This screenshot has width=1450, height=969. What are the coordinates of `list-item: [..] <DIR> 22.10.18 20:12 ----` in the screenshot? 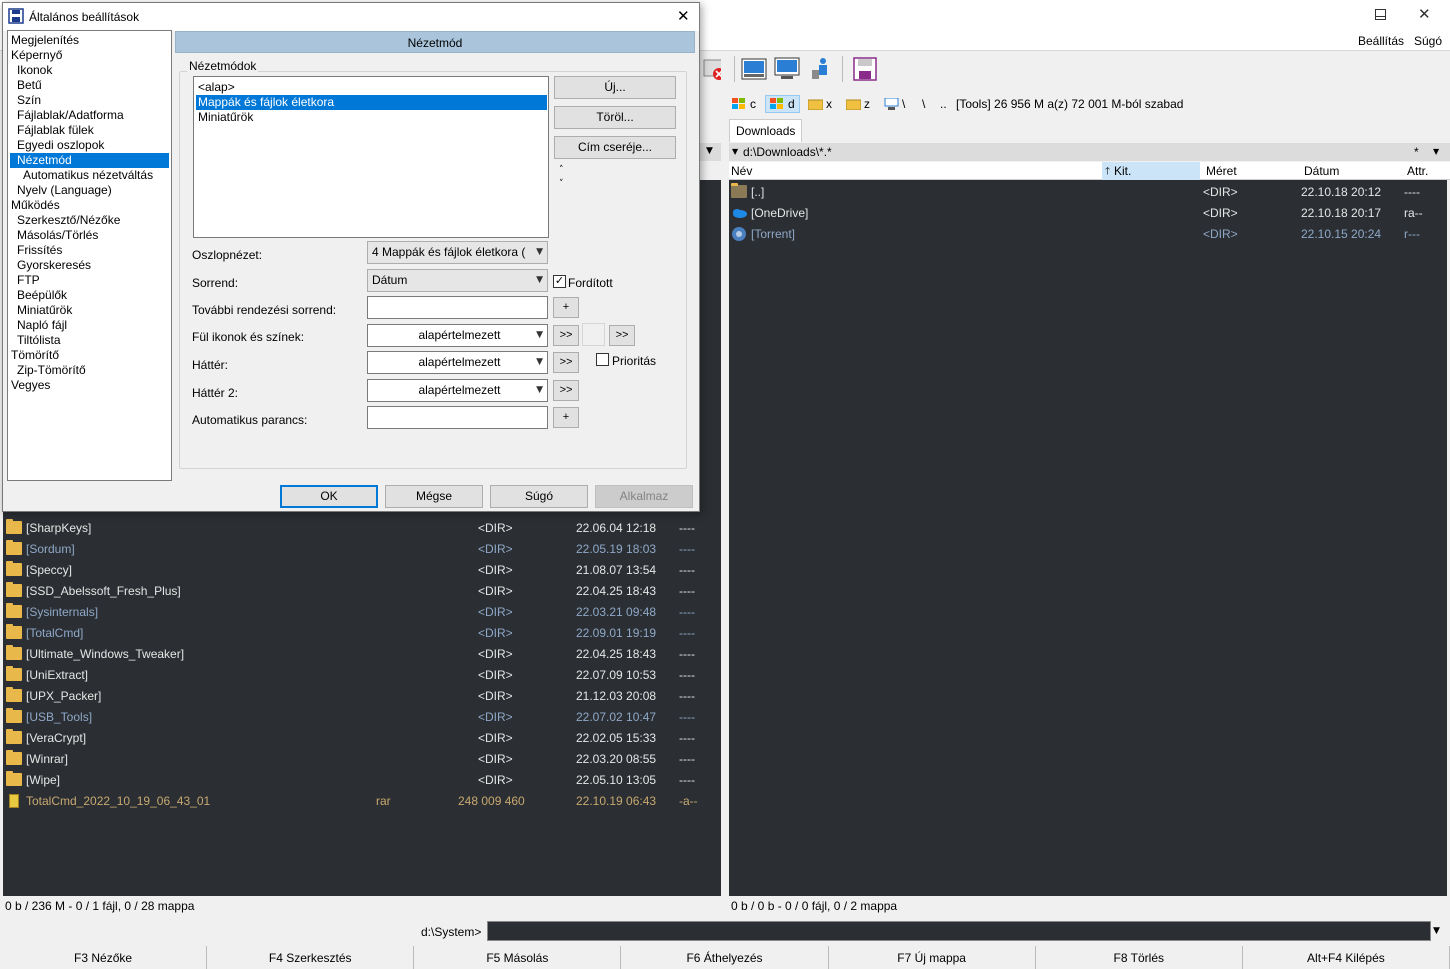 It's located at (1088, 191).